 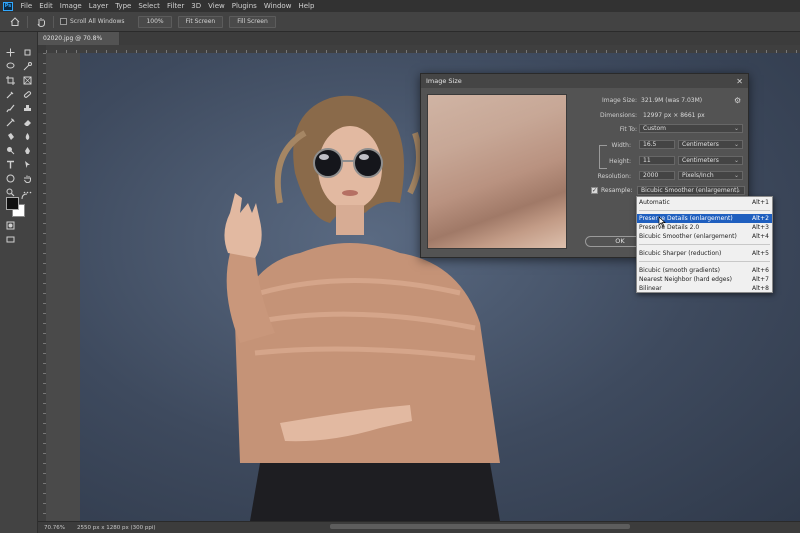 I want to click on resolution-input: 2000, so click(x=657, y=175).